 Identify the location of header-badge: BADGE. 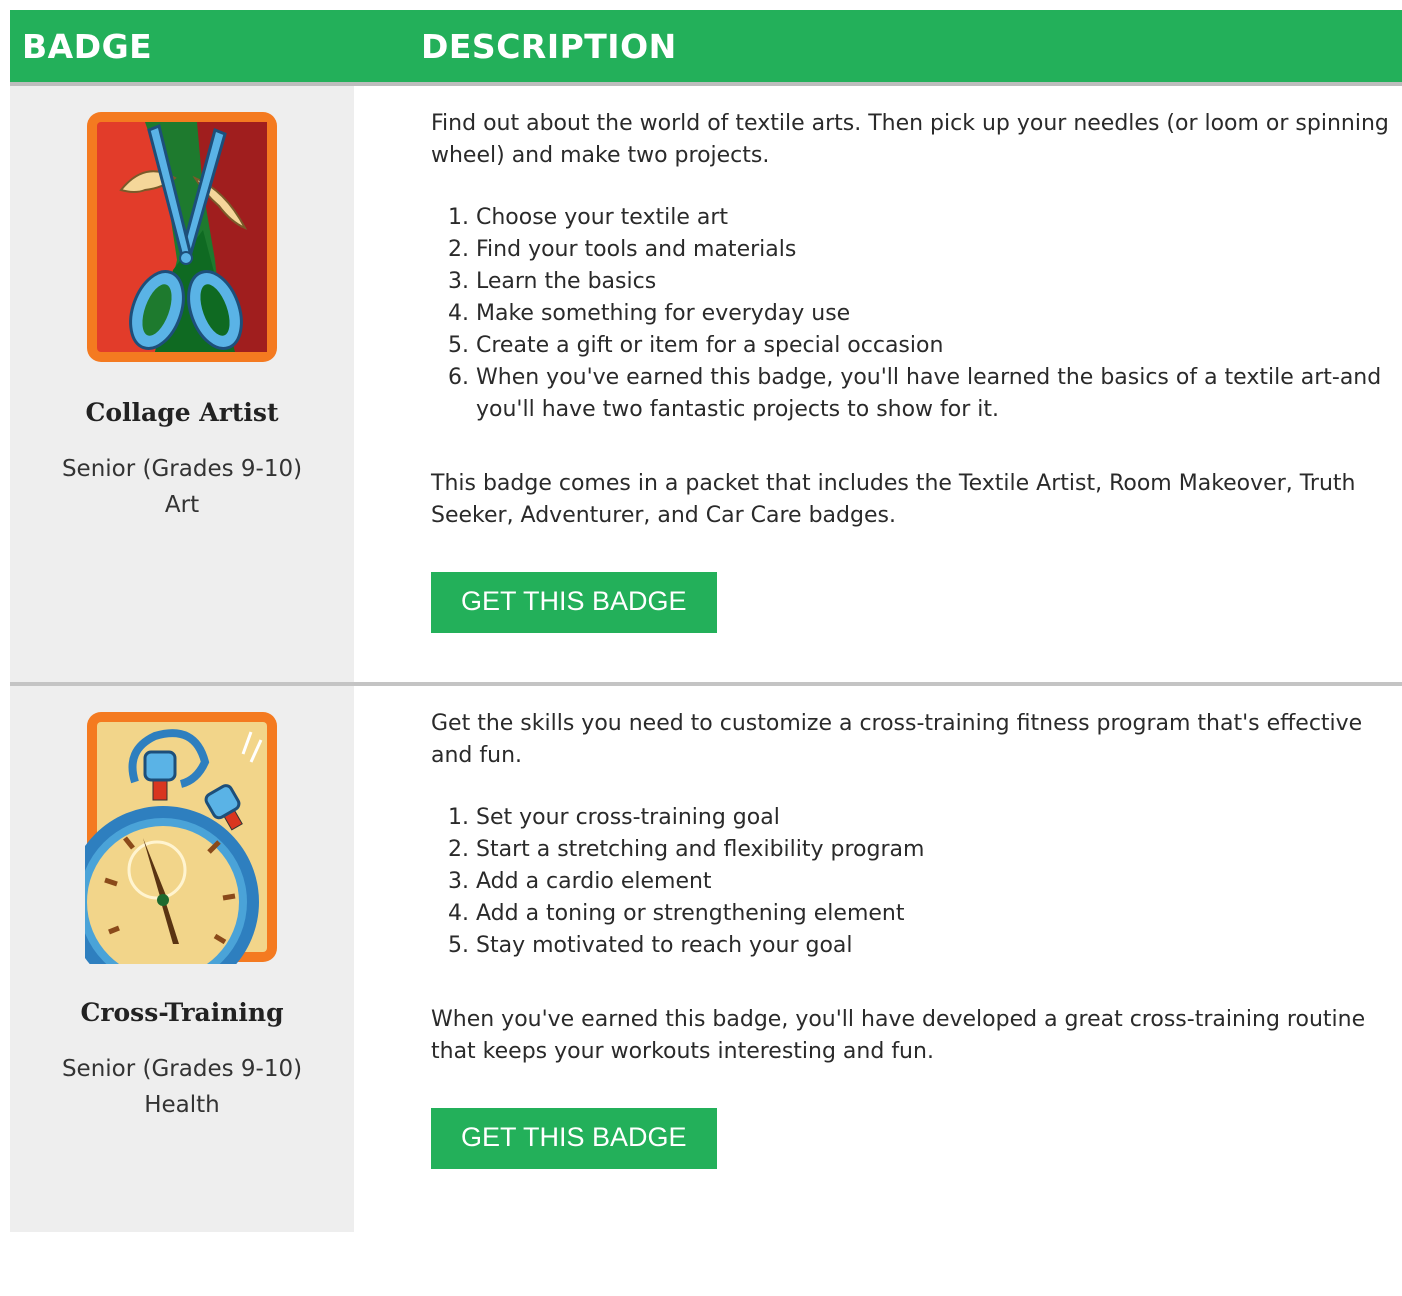
(87, 46).